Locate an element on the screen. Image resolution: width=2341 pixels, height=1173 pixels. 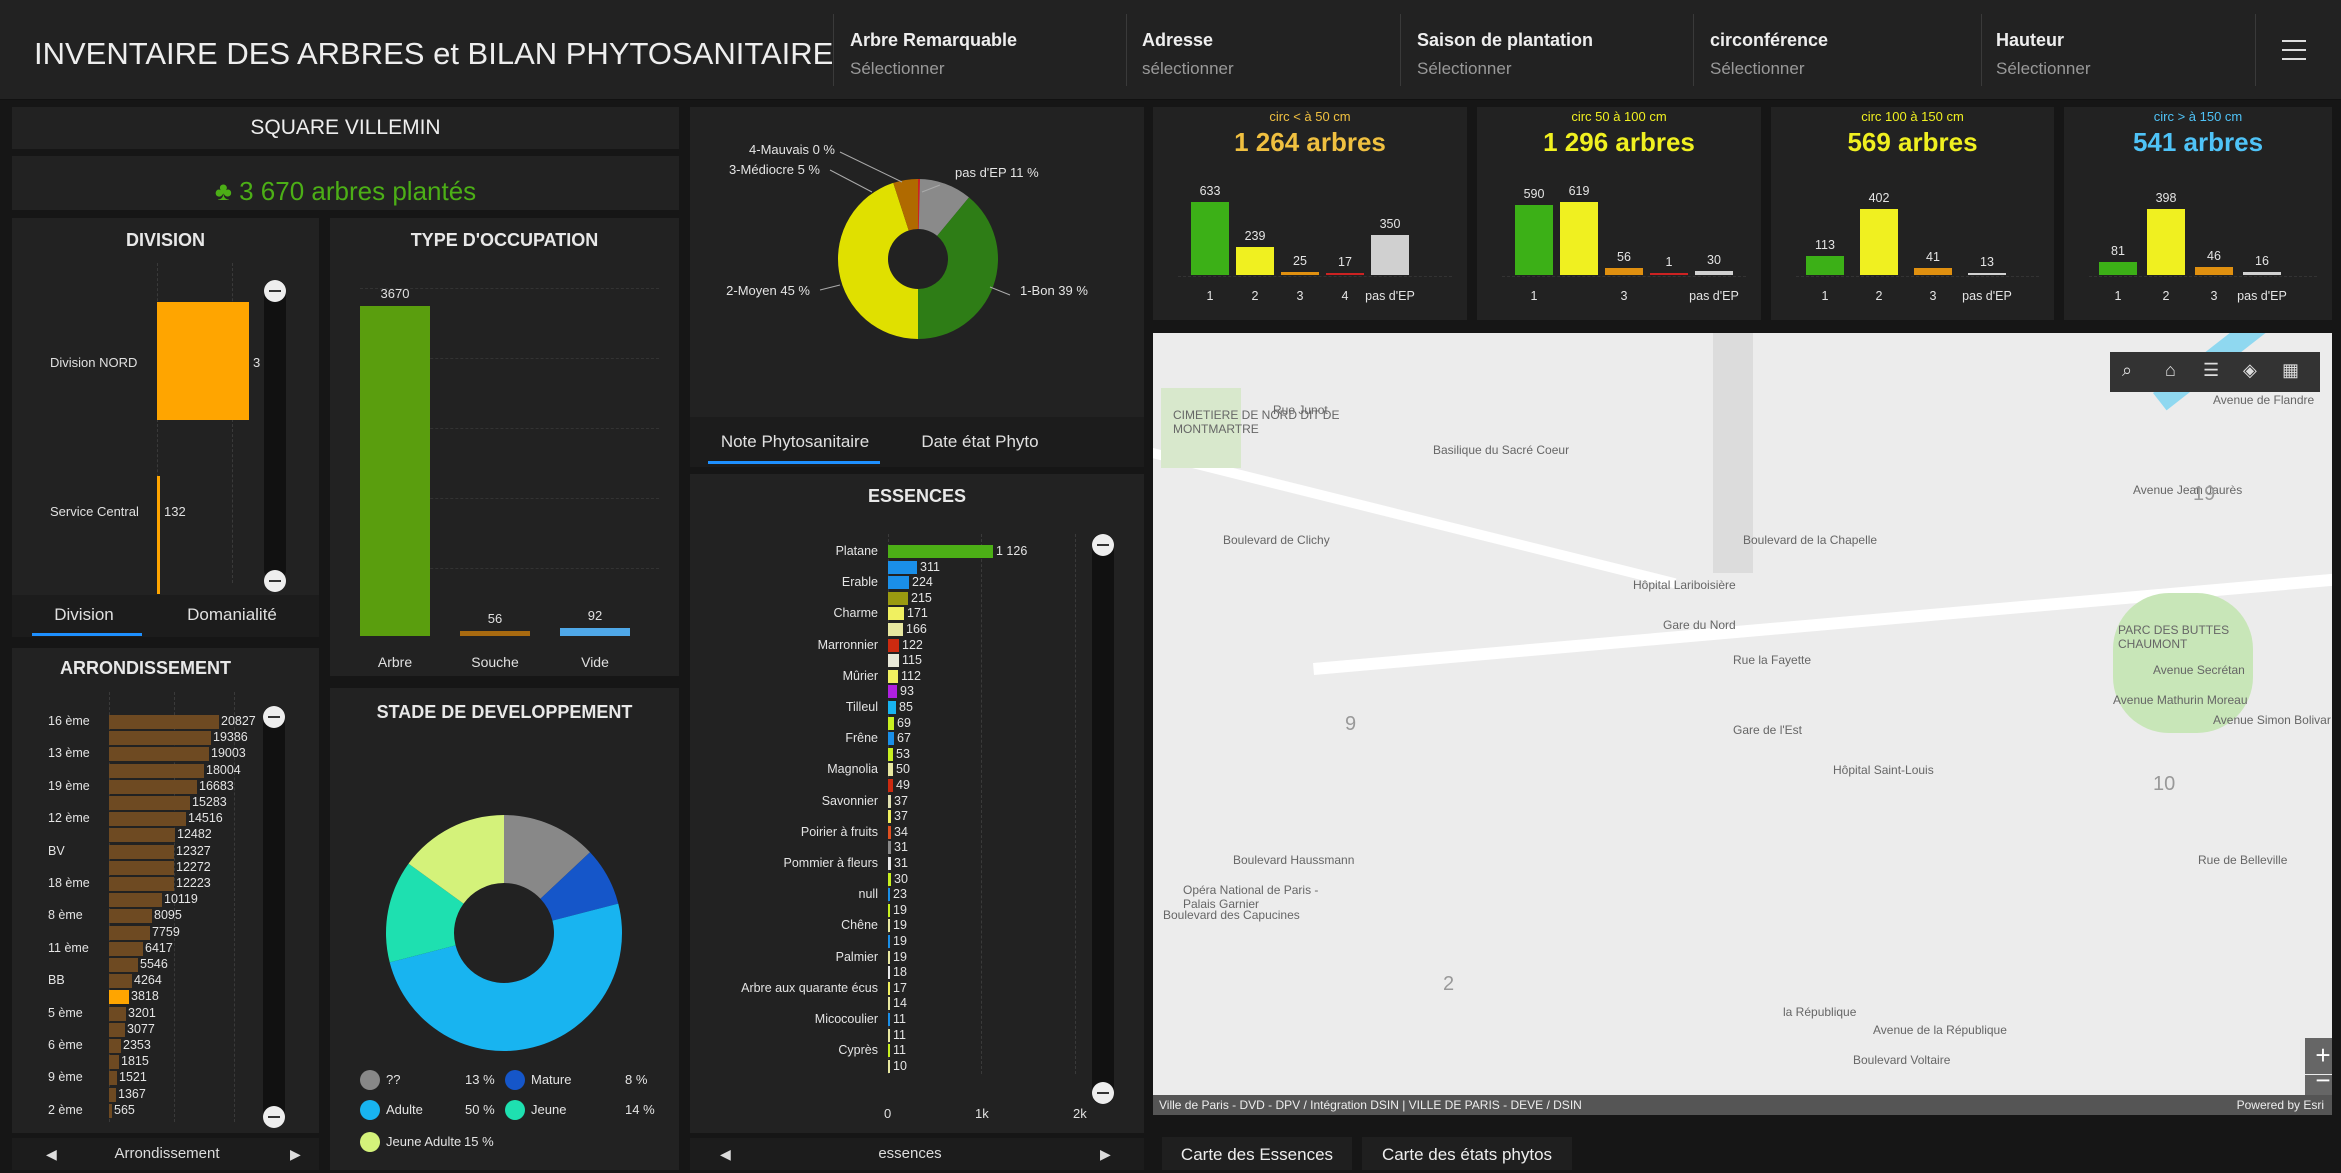
essence-value: 31 is located at coordinates (901, 847).